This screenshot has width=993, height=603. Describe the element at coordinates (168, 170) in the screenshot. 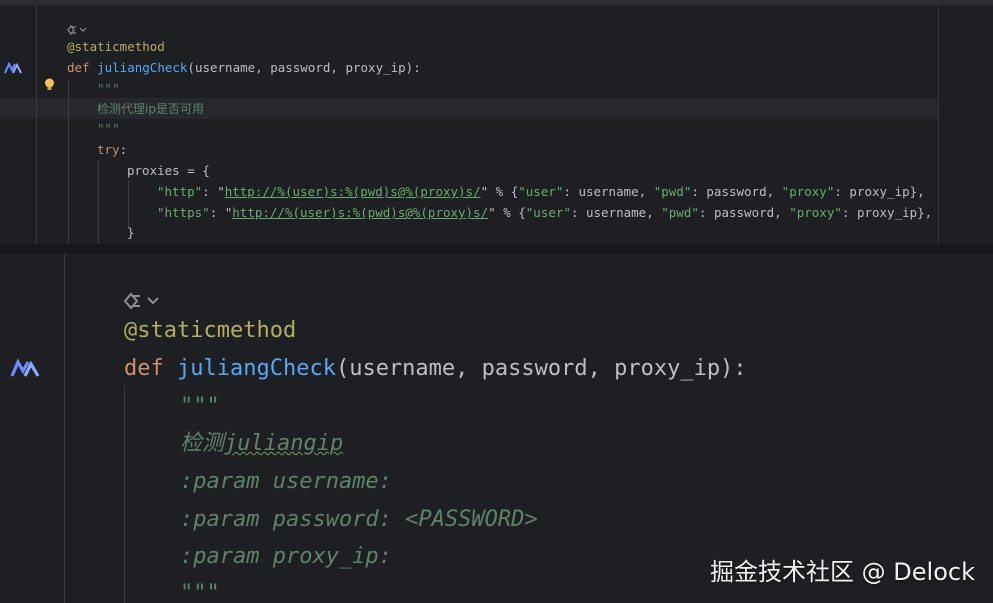

I see `code-line-proxies: proxies = {` at that location.